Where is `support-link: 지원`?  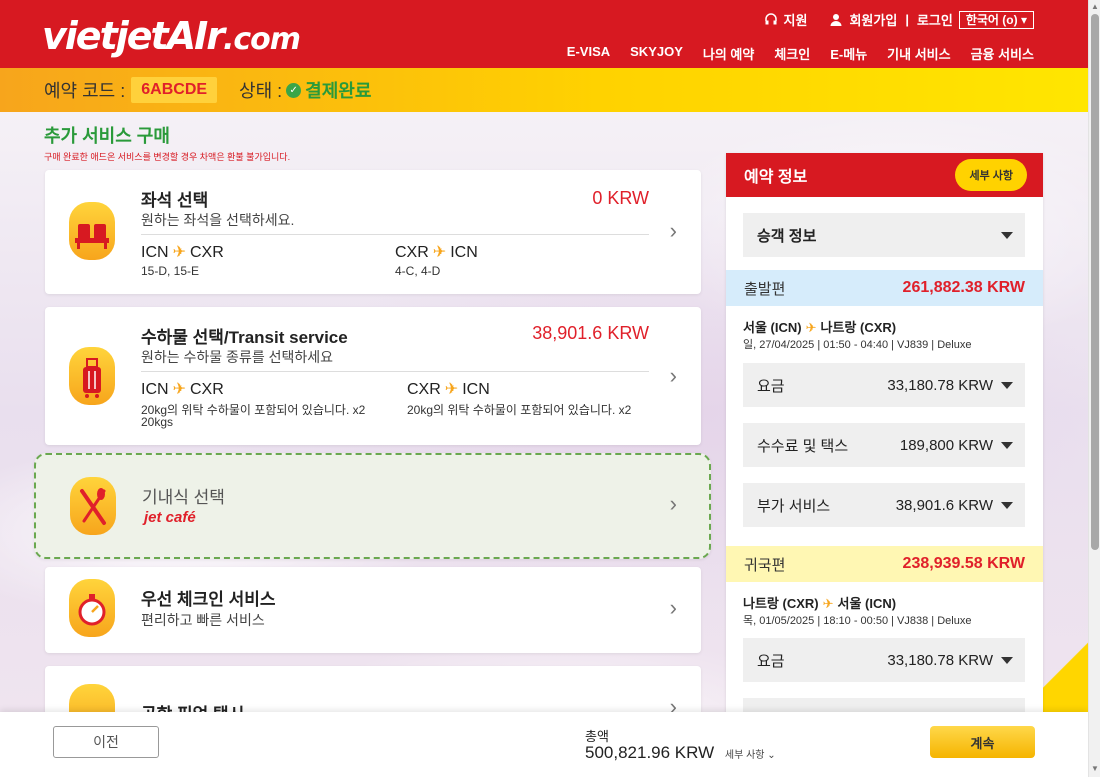 support-link: 지원 is located at coordinates (796, 19).